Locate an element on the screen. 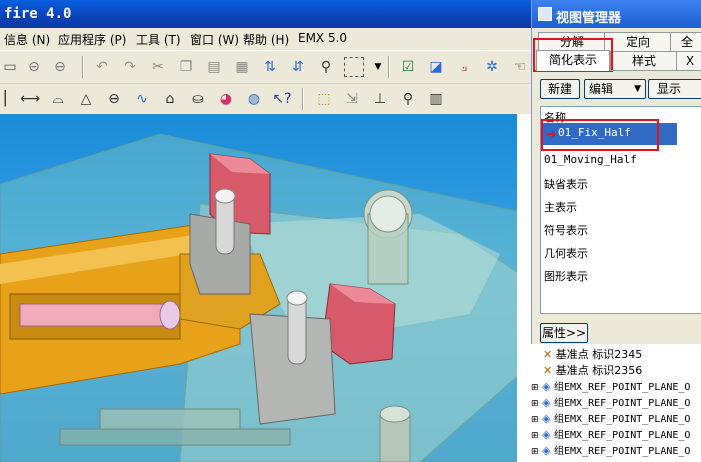 The image size is (701, 462). dialog-title: 视图管理器 is located at coordinates (589, 18).